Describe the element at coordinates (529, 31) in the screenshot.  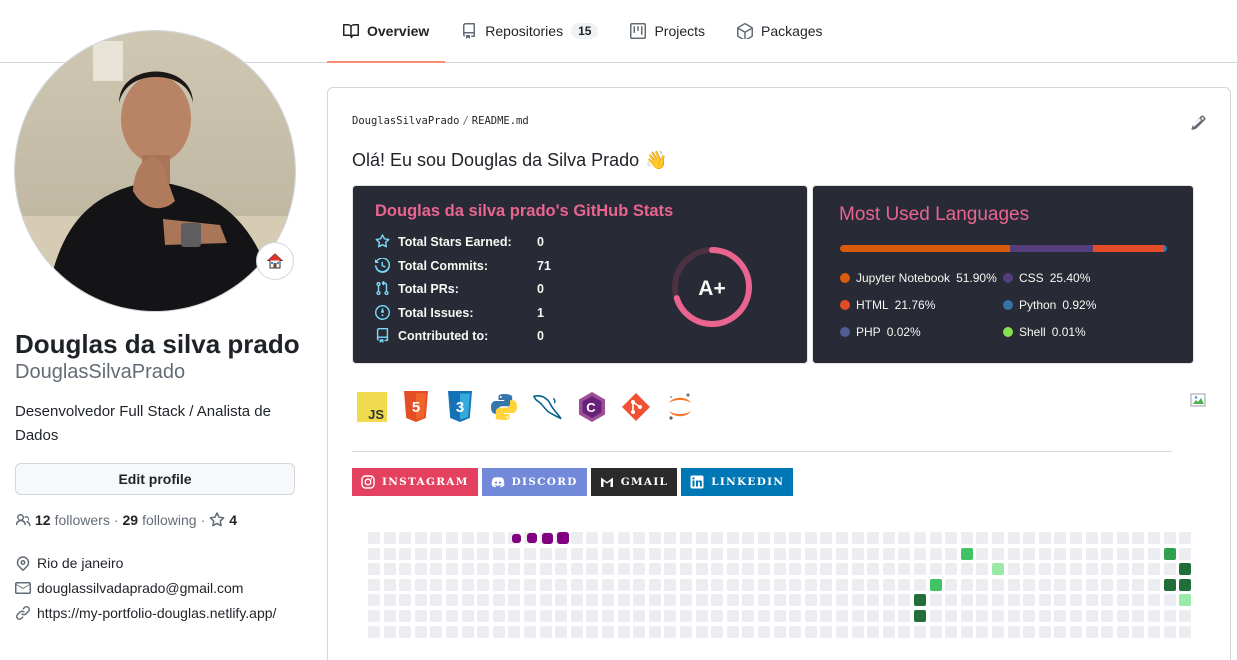
I see `tab-repositories: Repositories 15` at that location.